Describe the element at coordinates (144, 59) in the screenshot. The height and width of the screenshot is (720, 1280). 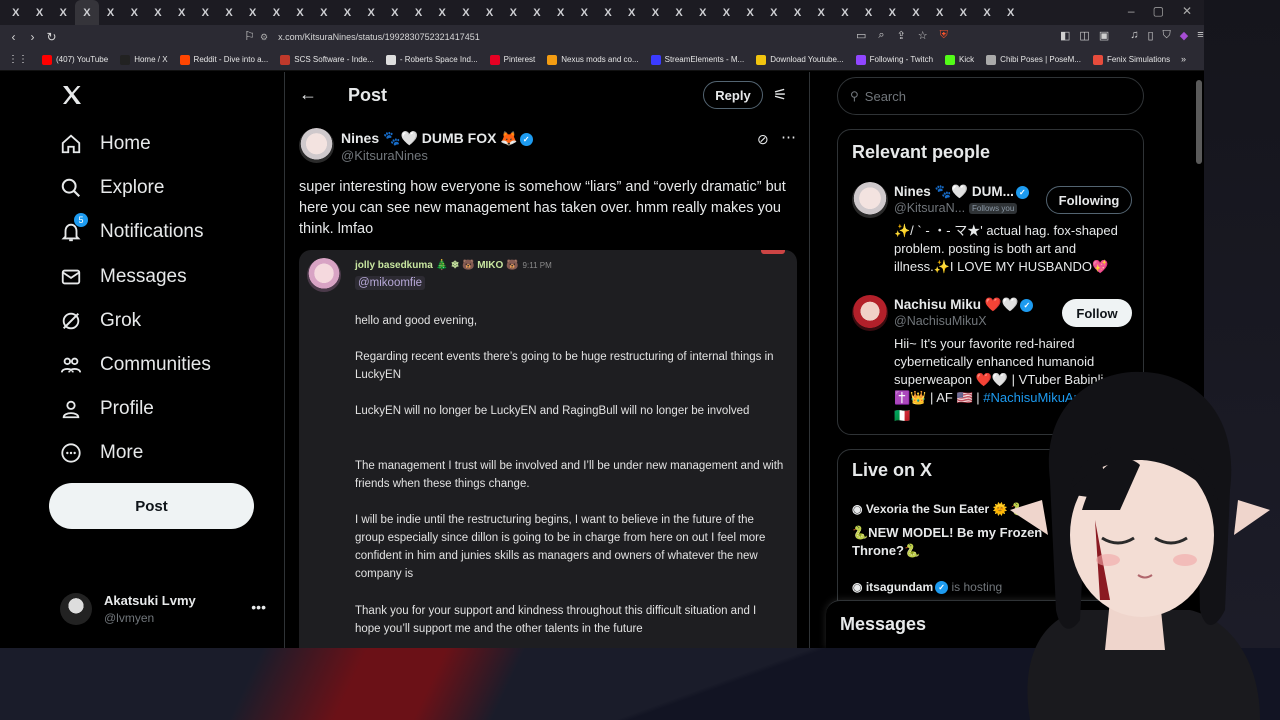
I see `bookmark-item: Home / X` at that location.